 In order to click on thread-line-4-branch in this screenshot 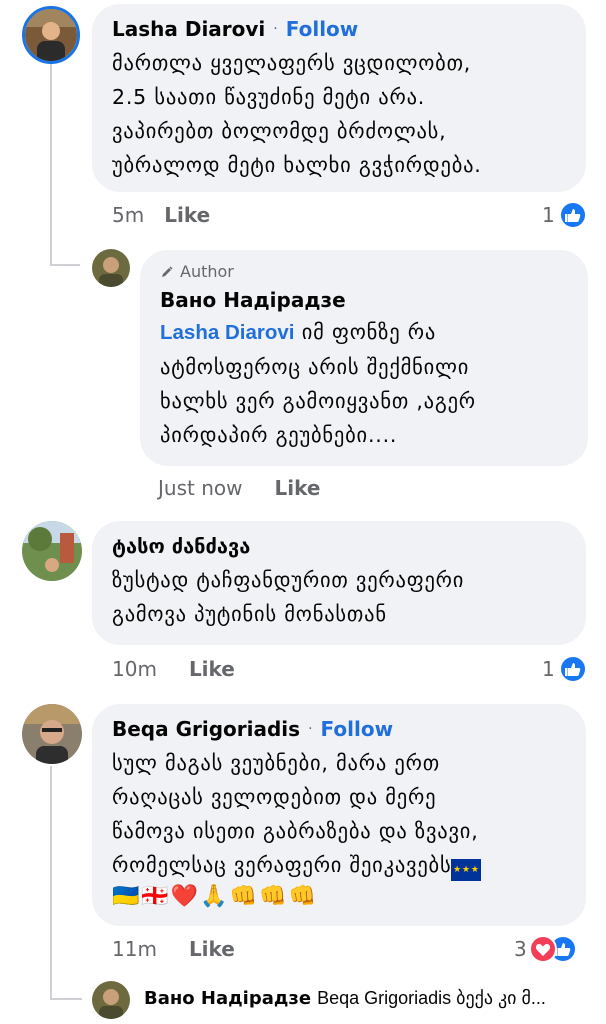, I will do `click(66, 999)`.